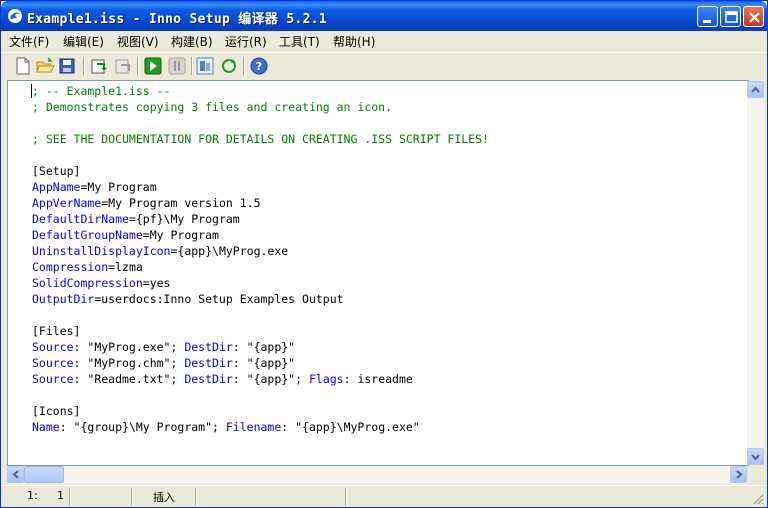  I want to click on scroll-up-button, so click(755, 89).